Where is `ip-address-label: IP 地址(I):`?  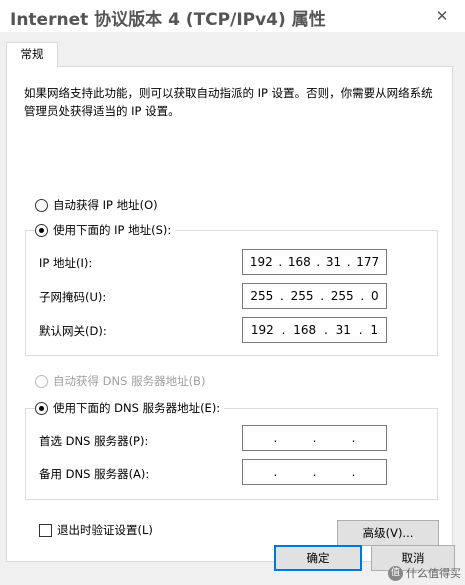
ip-address-label: IP 地址(I): is located at coordinates (66, 263).